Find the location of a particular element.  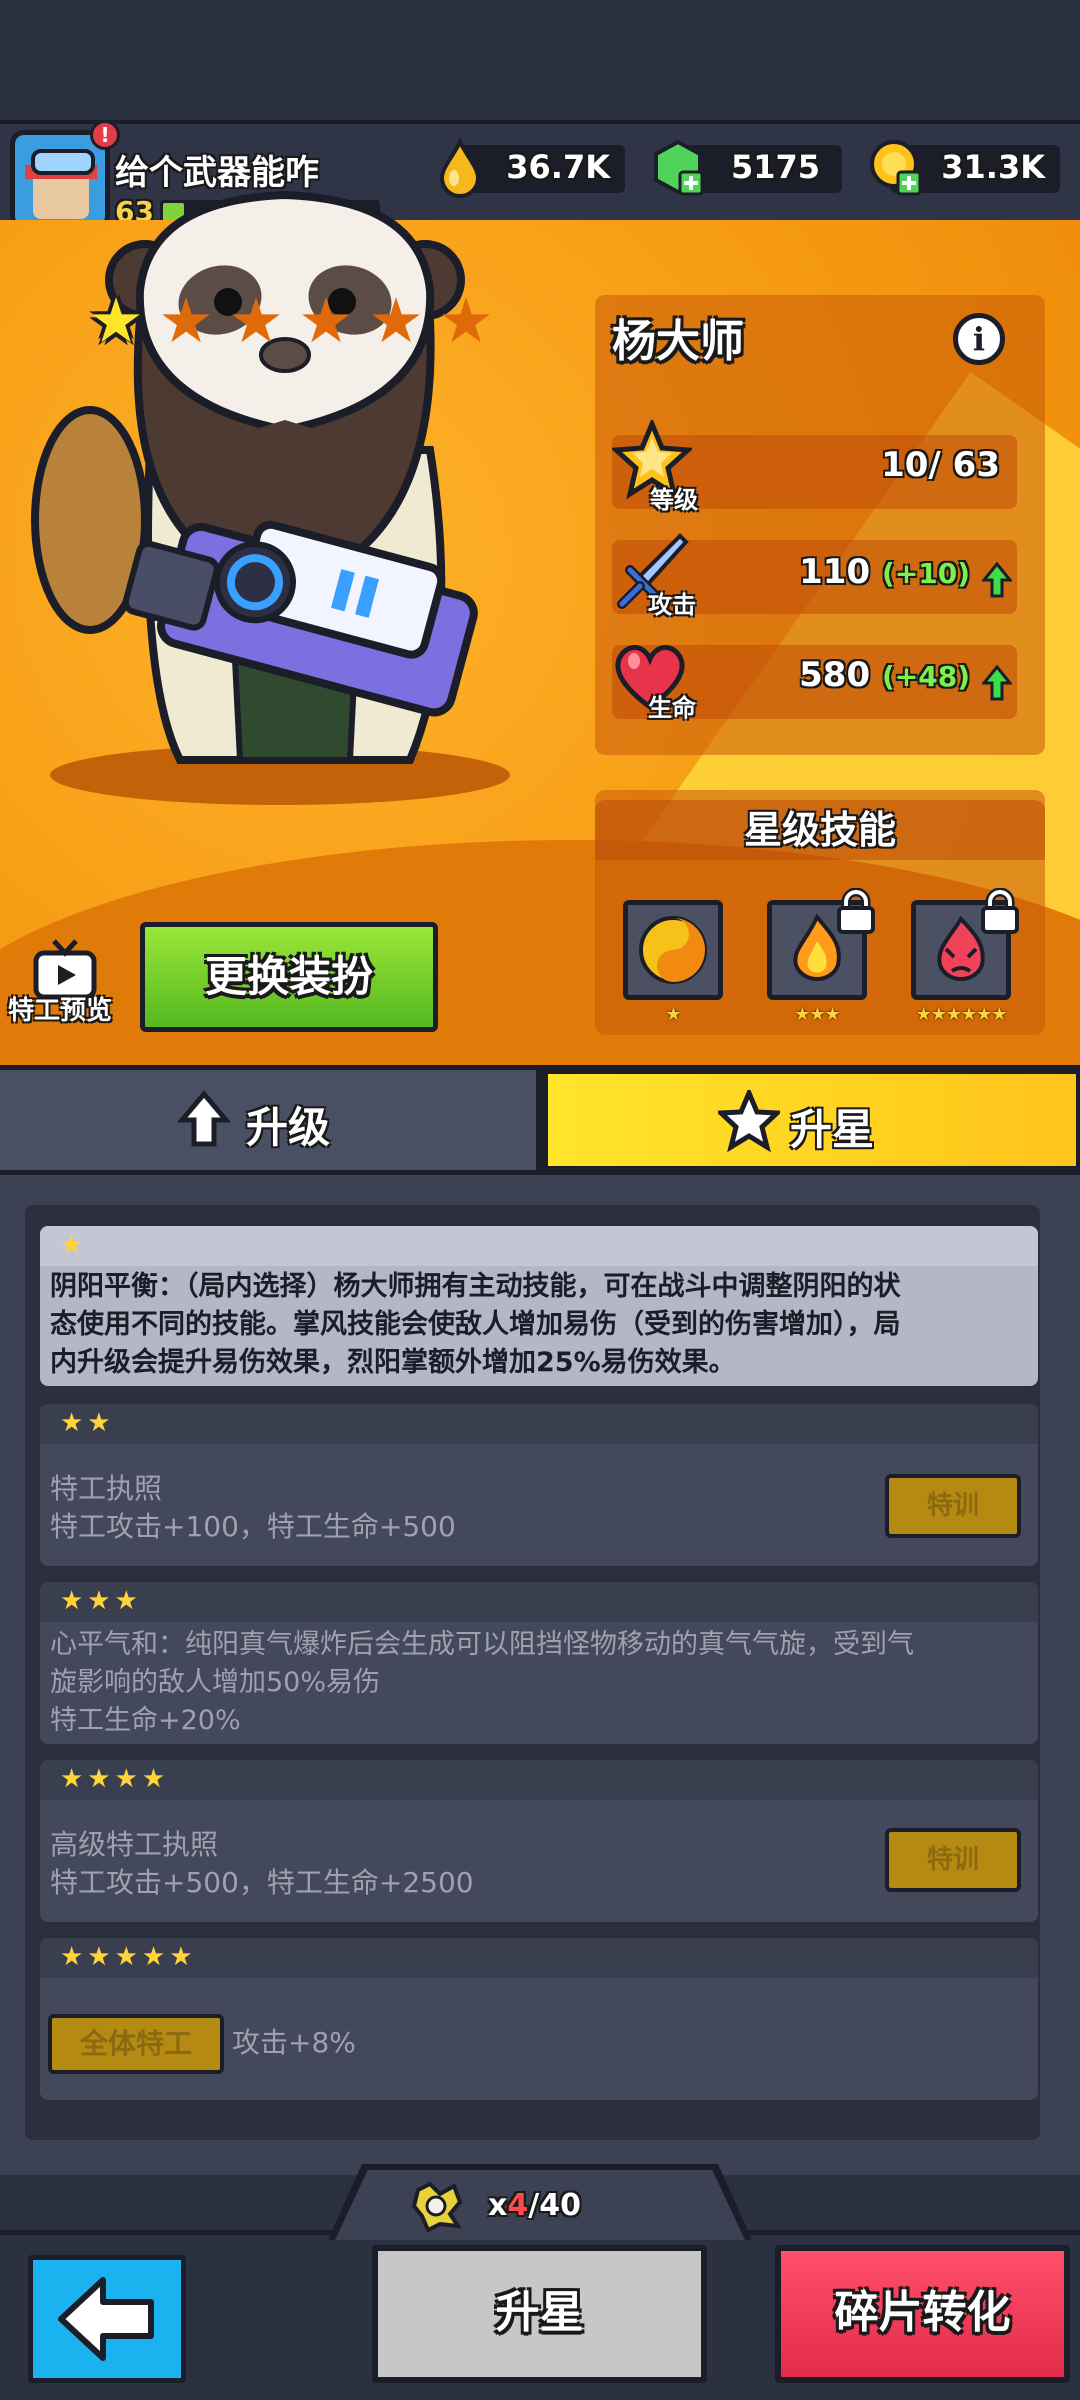

shard-convert-button: 碎片转化 is located at coordinates (922, 2314).